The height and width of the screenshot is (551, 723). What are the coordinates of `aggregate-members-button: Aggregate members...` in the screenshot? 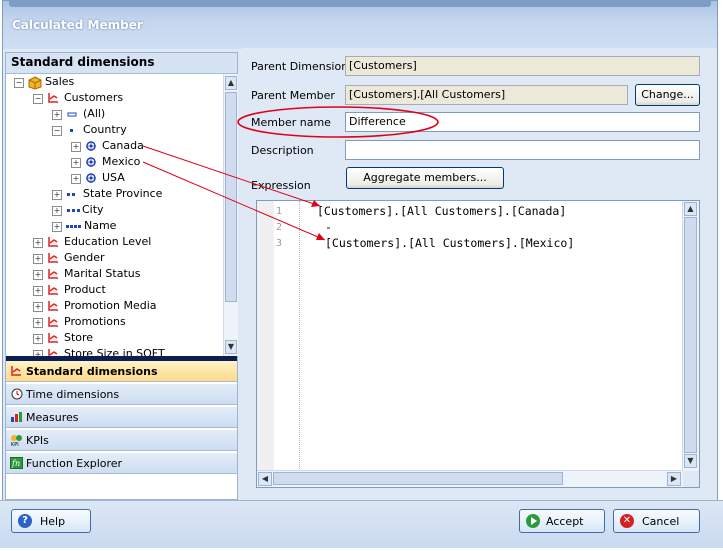 It's located at (425, 178).